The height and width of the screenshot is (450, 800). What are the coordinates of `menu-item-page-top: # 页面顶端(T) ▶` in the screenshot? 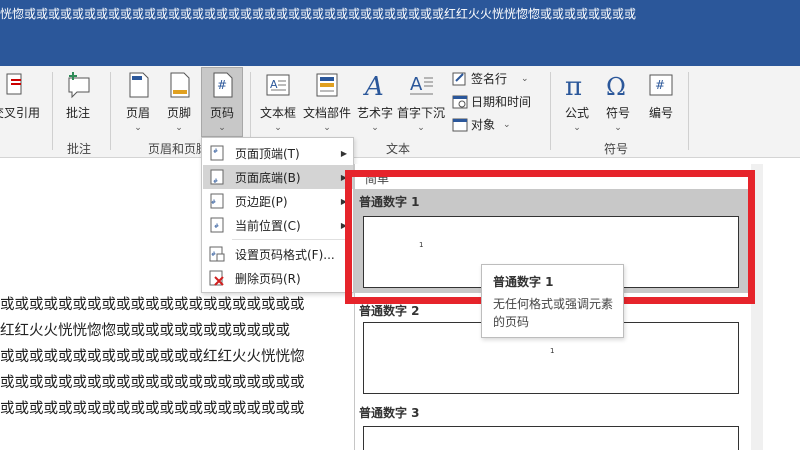 It's located at (278, 153).